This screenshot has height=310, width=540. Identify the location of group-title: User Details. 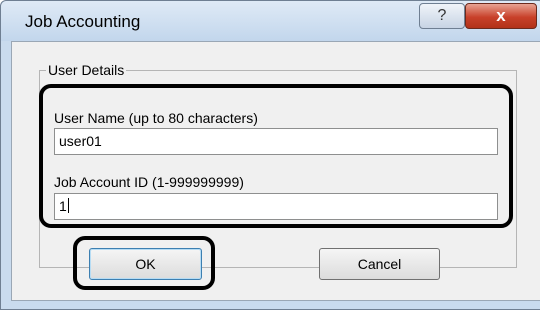
(86, 70).